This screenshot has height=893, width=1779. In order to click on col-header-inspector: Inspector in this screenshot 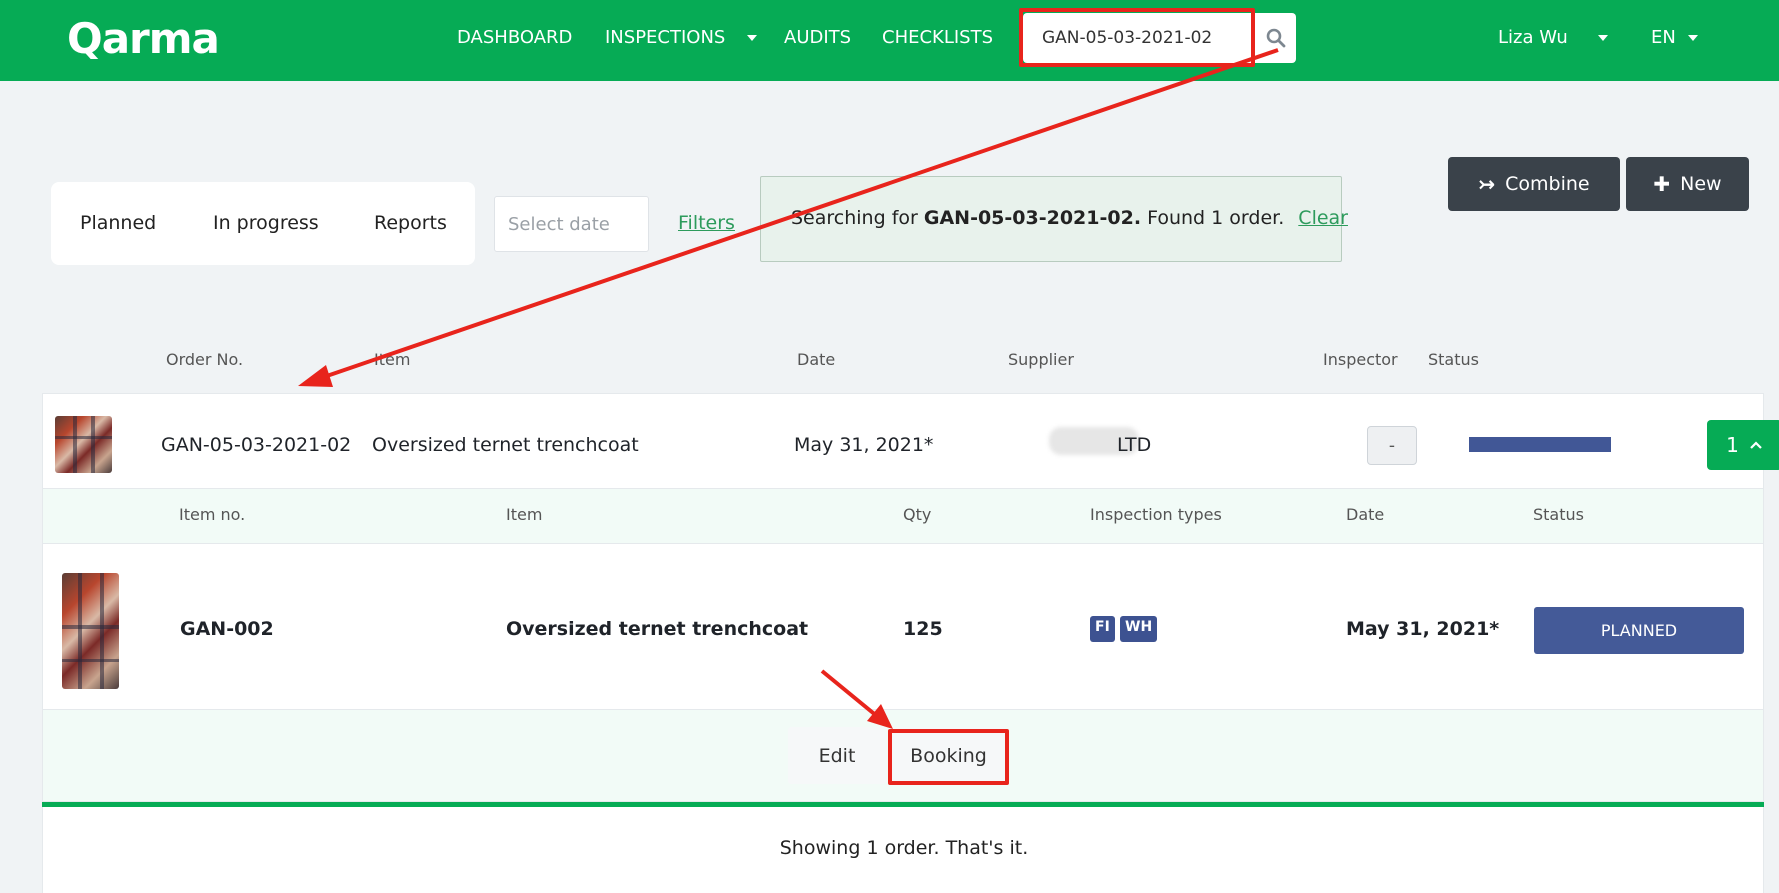, I will do `click(1360, 359)`.